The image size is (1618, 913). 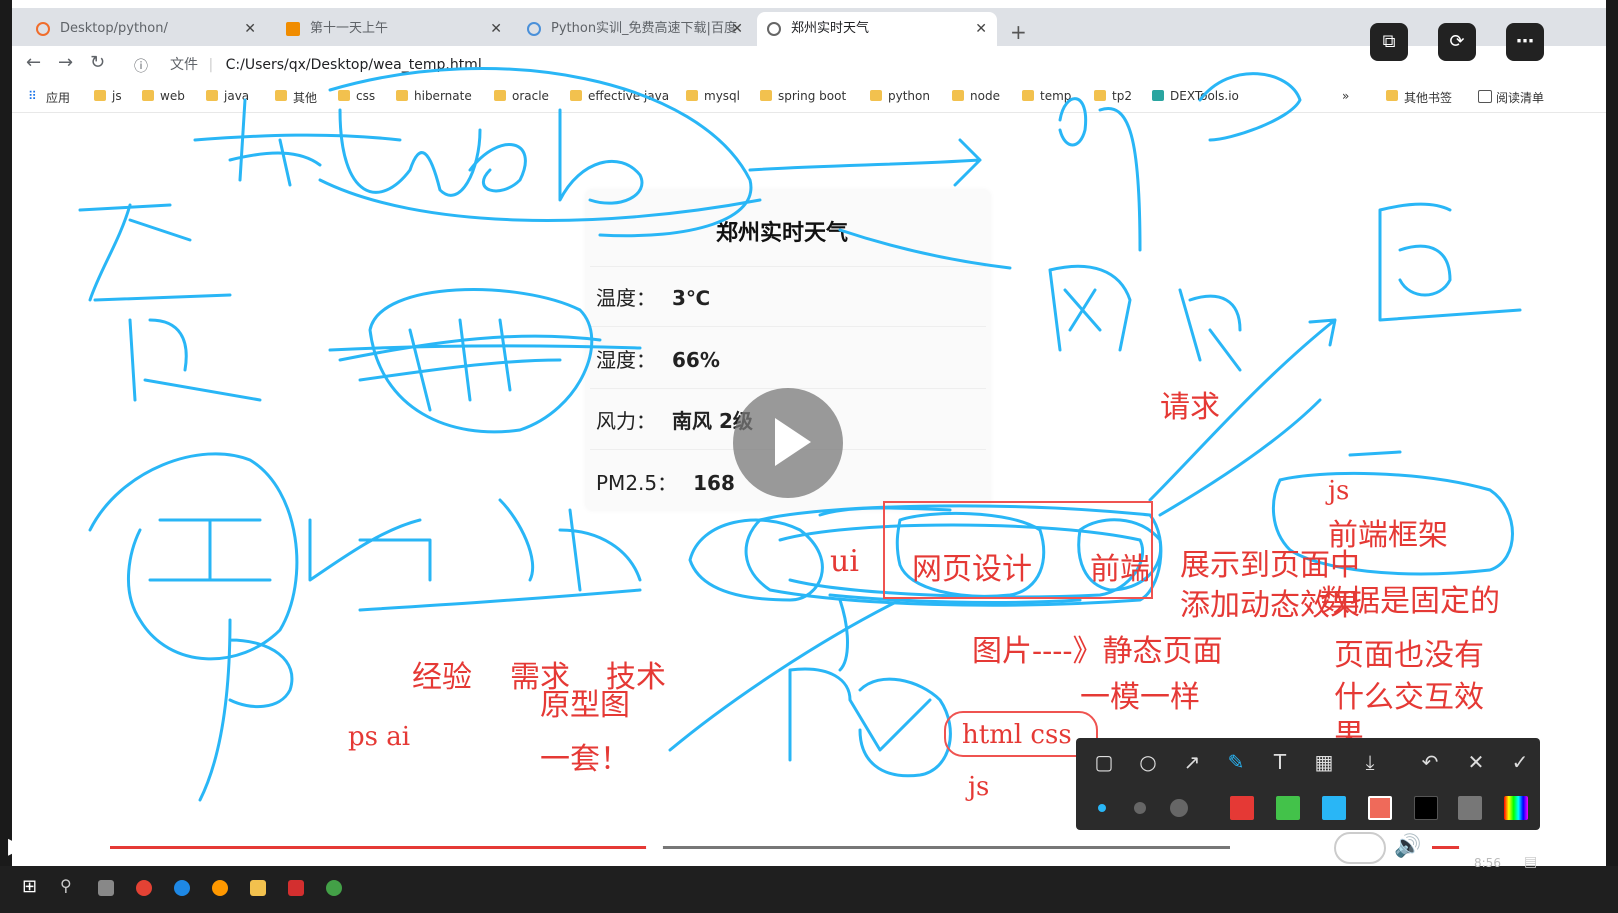 I want to click on color-green, so click(x=1288, y=808).